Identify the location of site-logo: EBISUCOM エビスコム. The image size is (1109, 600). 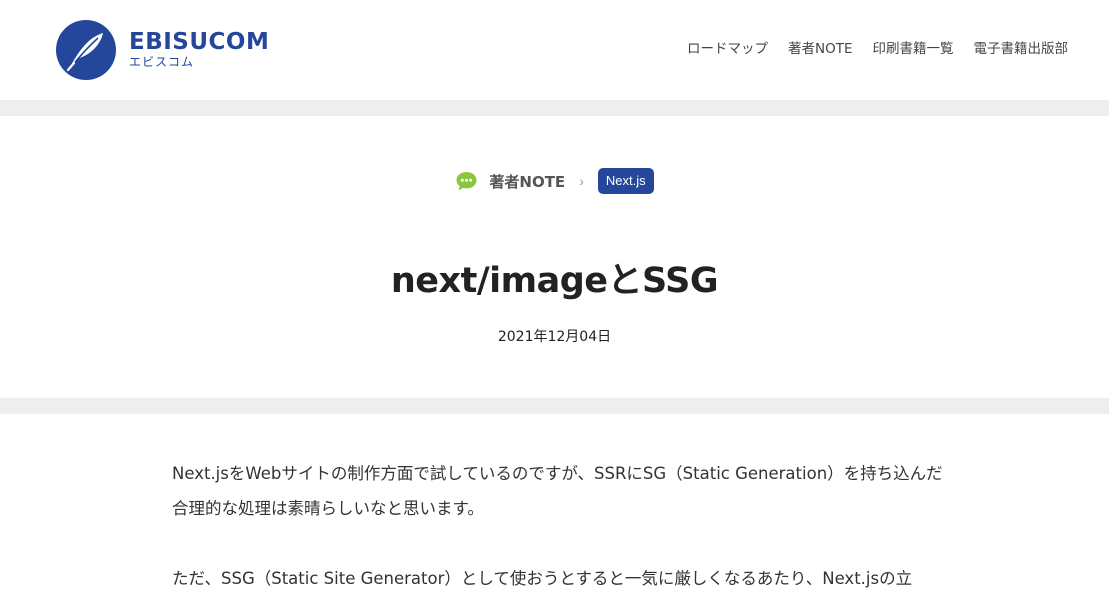
(162, 50).